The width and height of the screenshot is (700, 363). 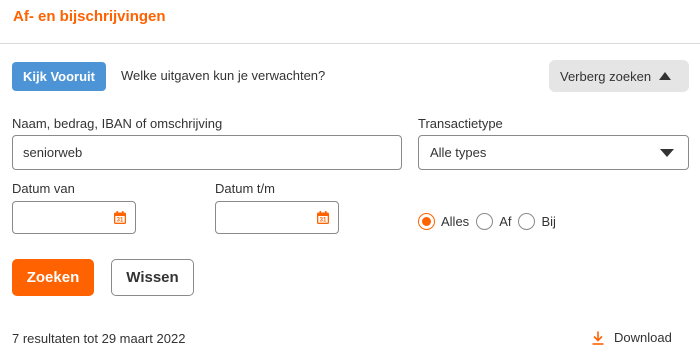 I want to click on radio-alles: Alles, so click(x=444, y=221).